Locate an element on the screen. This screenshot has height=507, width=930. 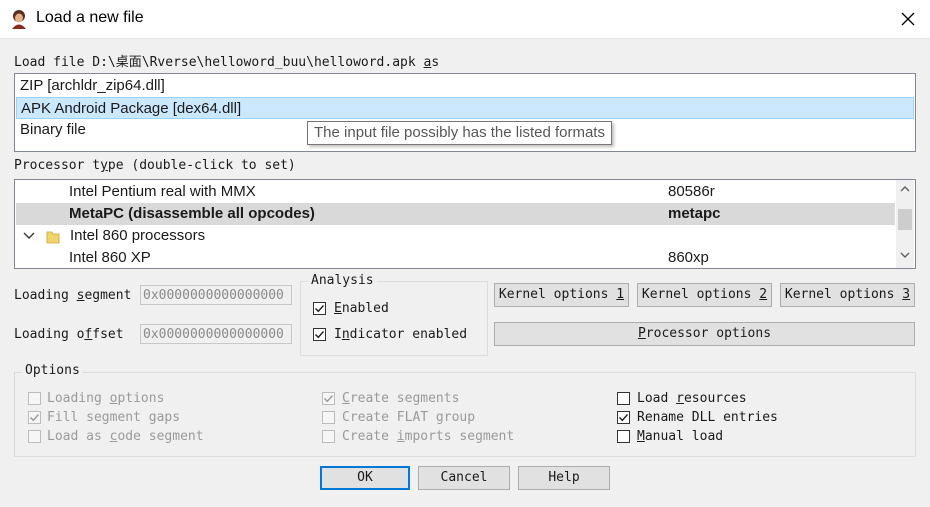
chevron-up-icon is located at coordinates (905, 189).